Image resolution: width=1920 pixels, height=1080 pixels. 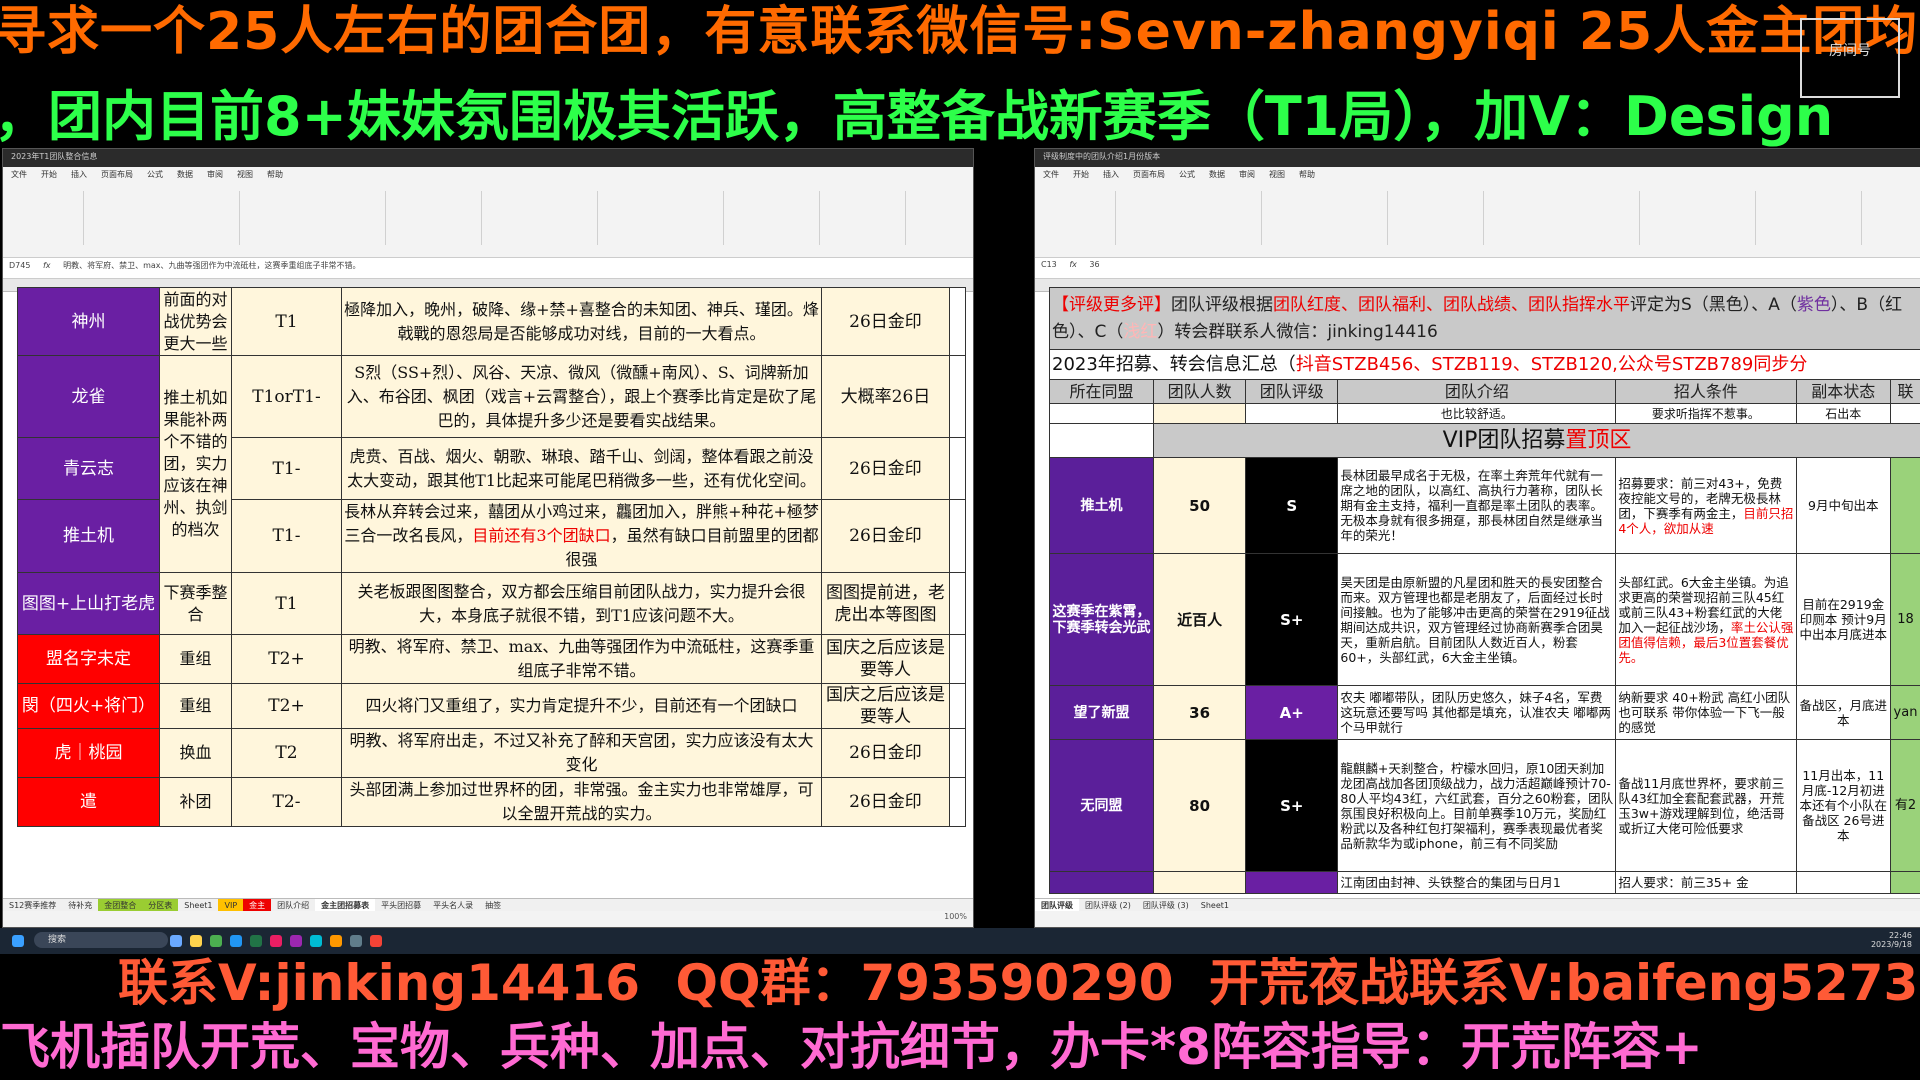 What do you see at coordinates (1438, 218) in the screenshot?
I see `number-group` at bounding box center [1438, 218].